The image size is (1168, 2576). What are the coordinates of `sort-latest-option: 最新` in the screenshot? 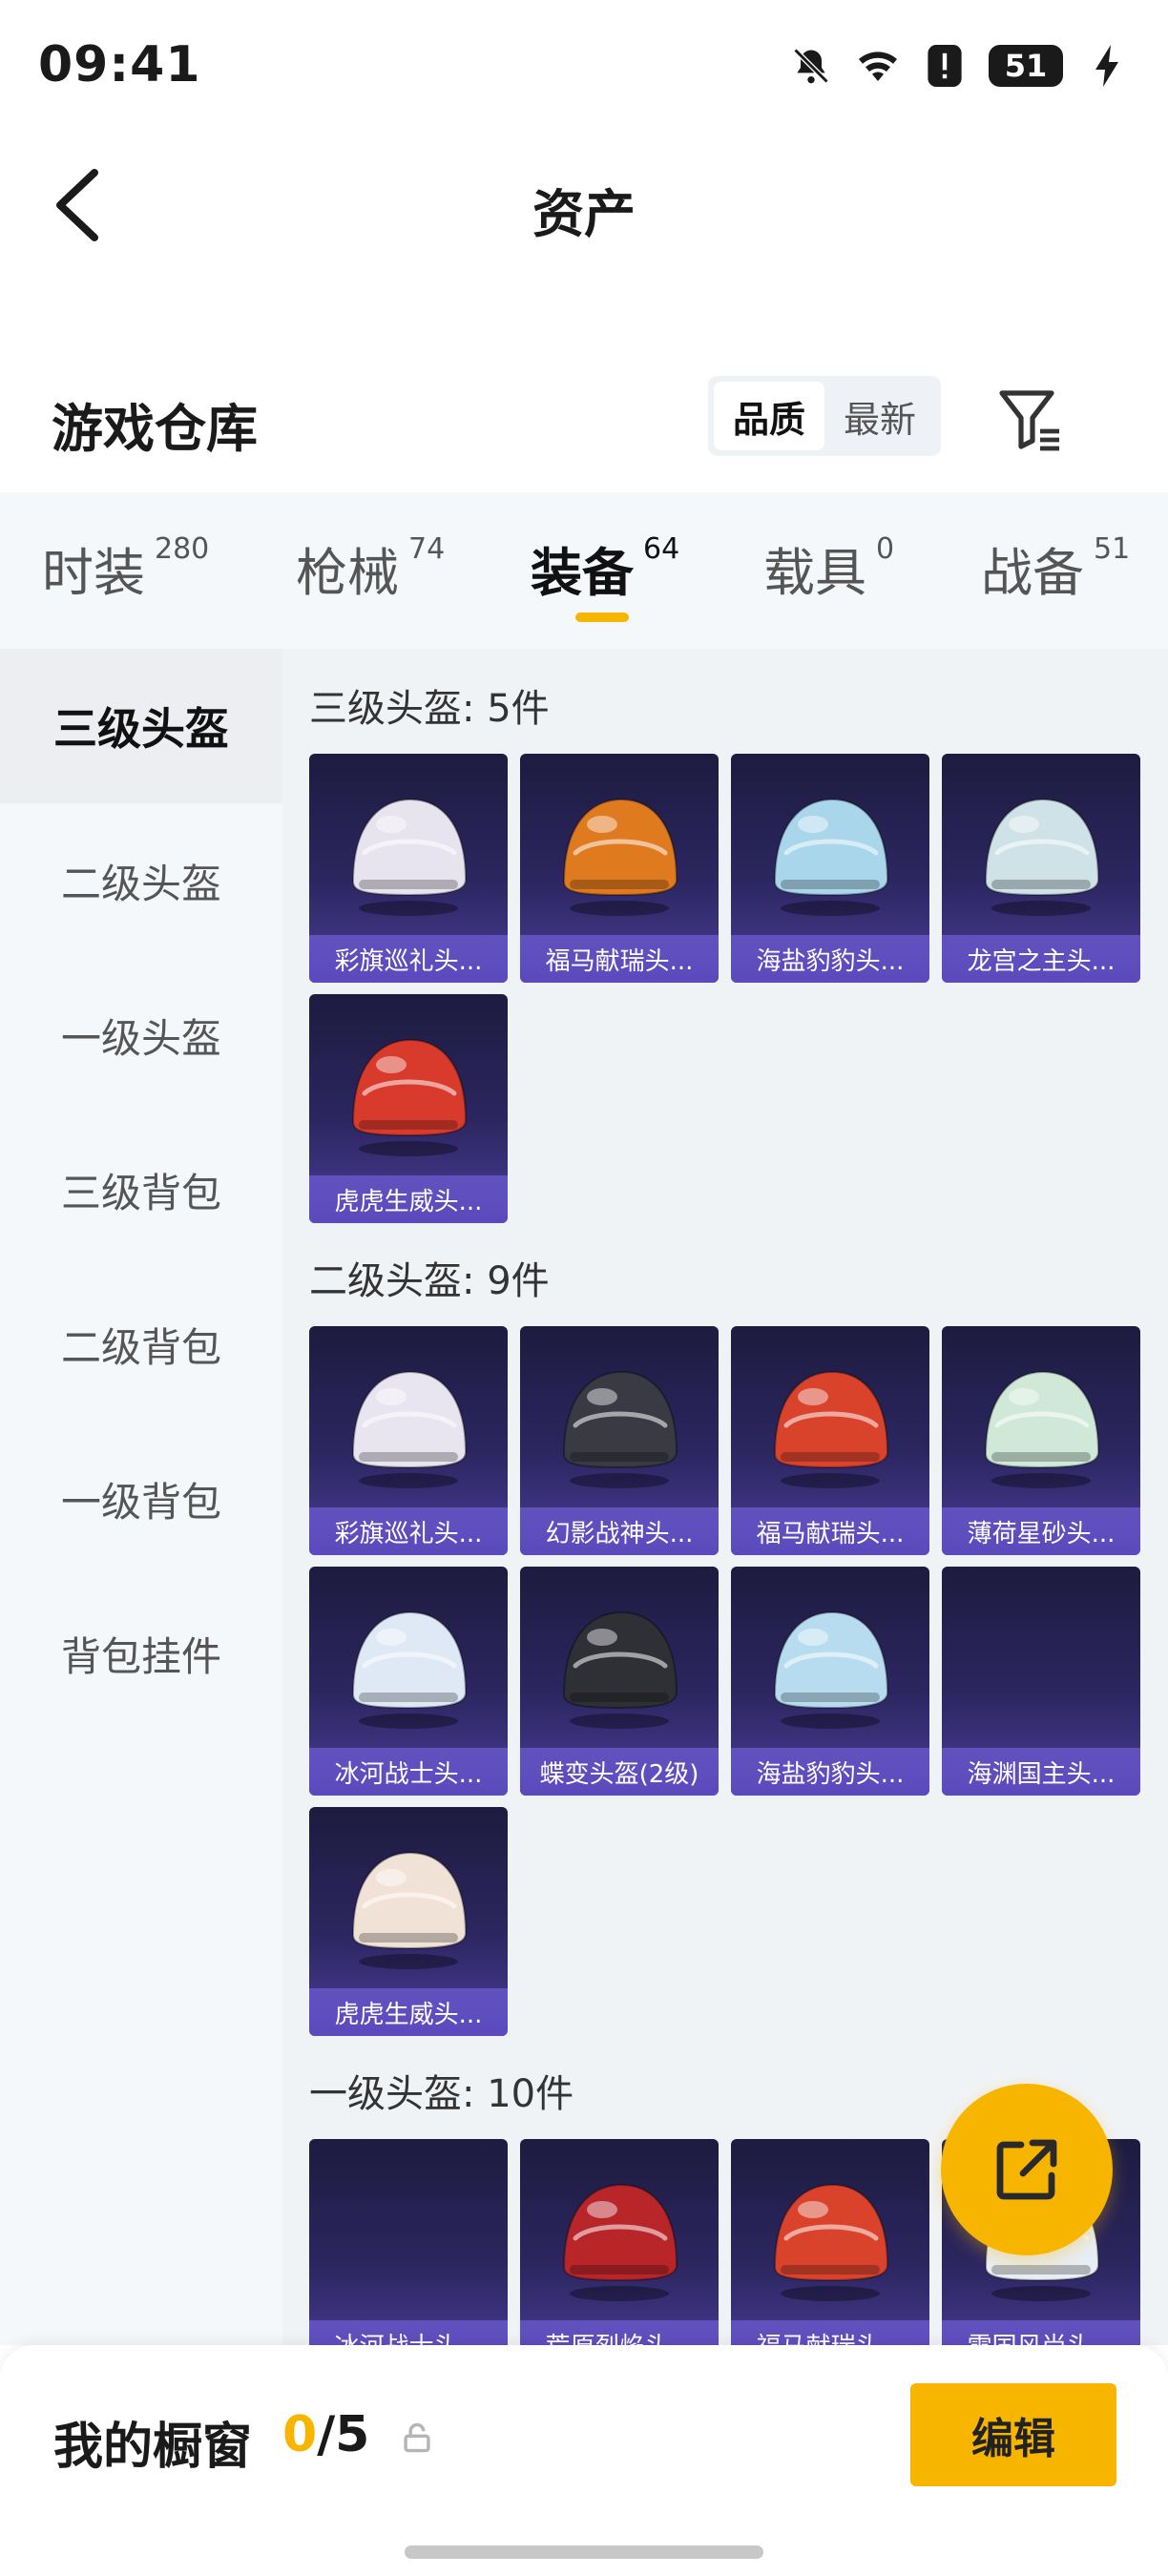 It's located at (879, 416).